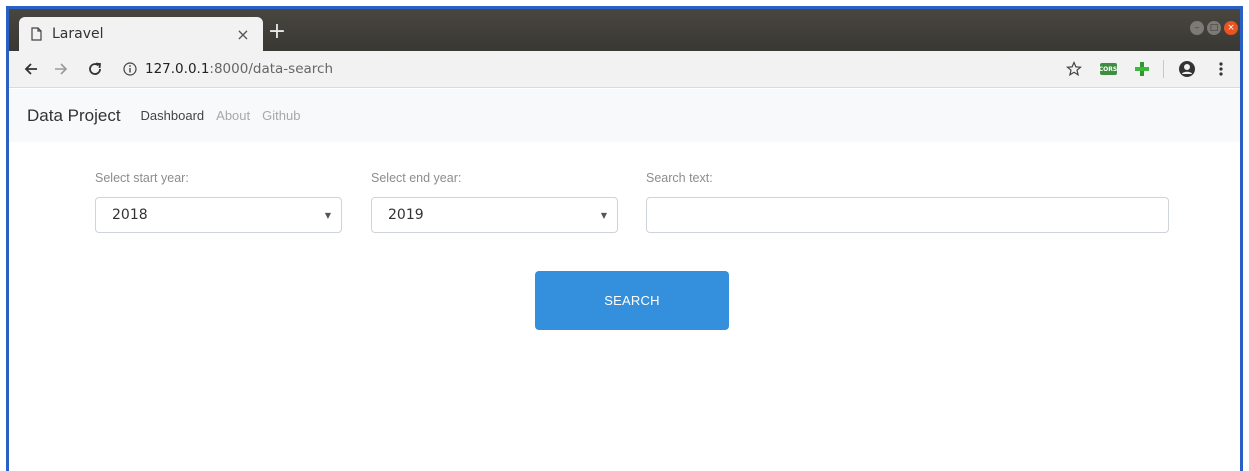 The height and width of the screenshot is (471, 1249). I want to click on cors-extension-icon: CORS, so click(1108, 69).